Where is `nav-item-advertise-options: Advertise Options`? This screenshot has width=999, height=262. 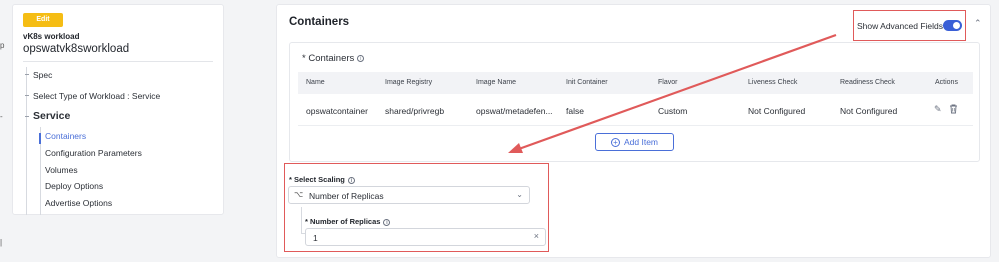 nav-item-advertise-options: Advertise Options is located at coordinates (78, 203).